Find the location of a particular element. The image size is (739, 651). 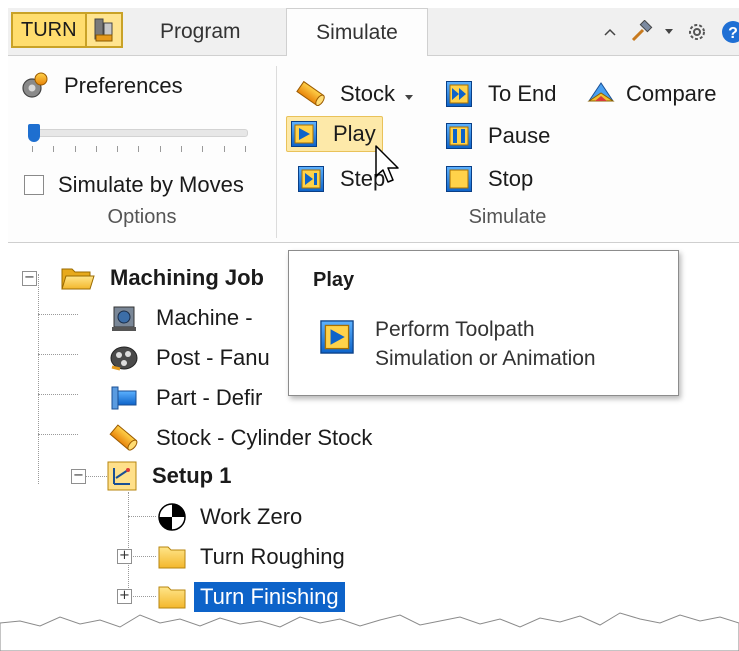

step-button: Step is located at coordinates (339, 179).